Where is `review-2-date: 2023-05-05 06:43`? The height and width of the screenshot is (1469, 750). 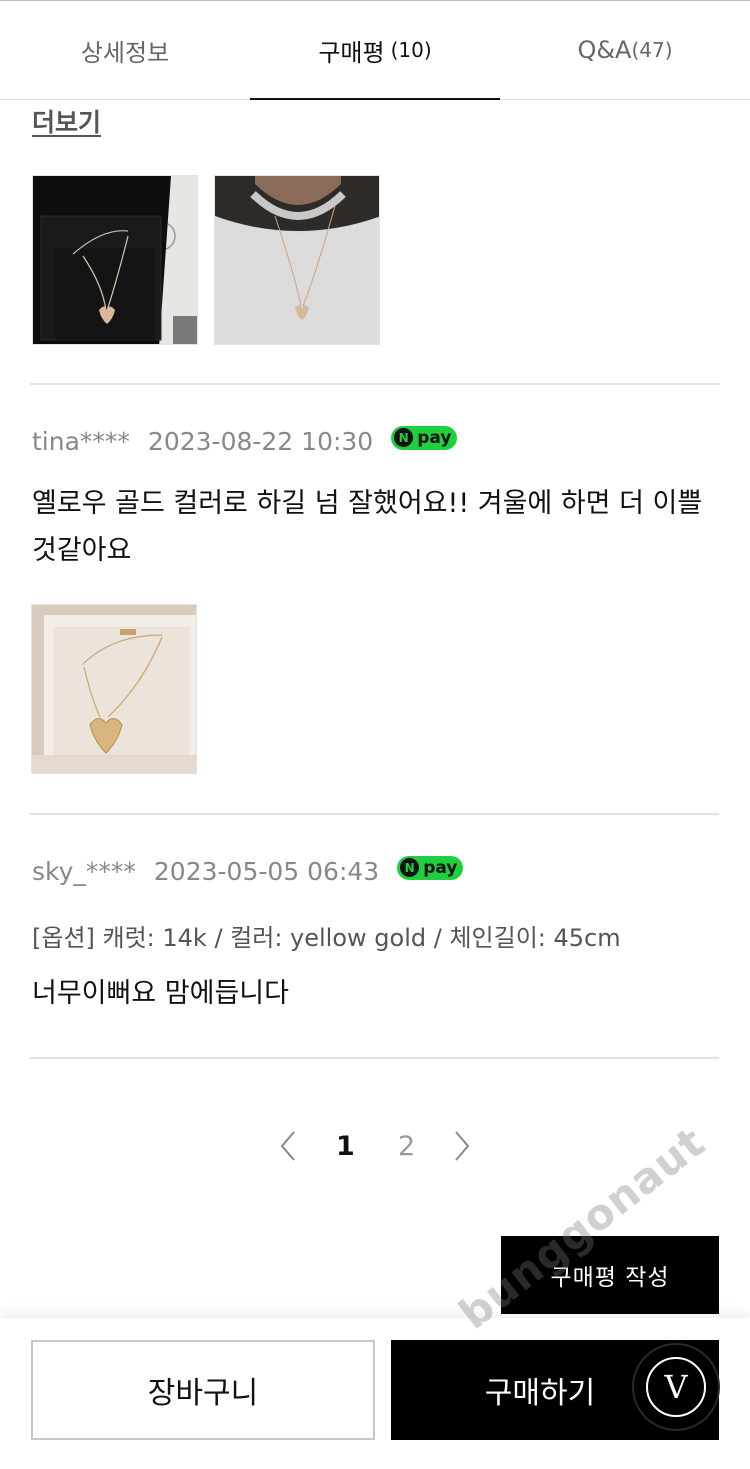 review-2-date: 2023-05-05 06:43 is located at coordinates (266, 871).